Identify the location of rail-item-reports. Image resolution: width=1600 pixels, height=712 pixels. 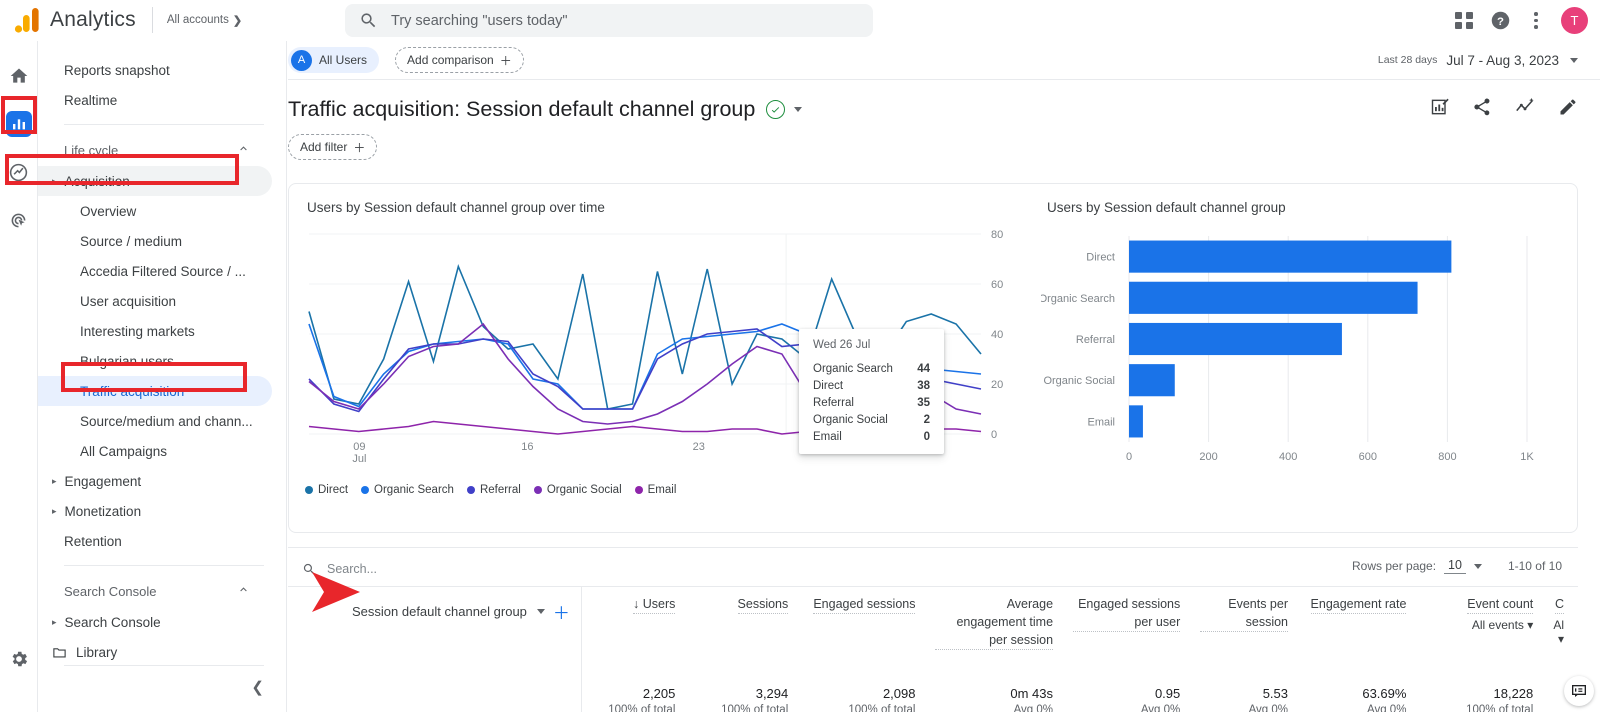
(19, 124).